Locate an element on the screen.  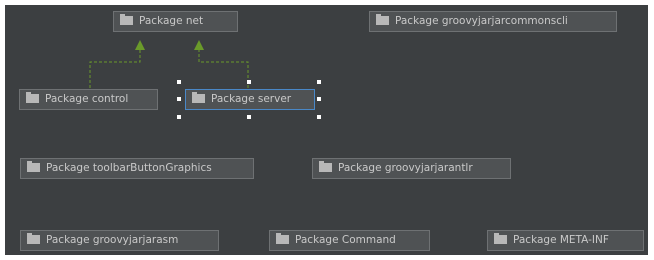
package-groovyjarjarasm: Package groovyjarjarasm is located at coordinates (119, 240).